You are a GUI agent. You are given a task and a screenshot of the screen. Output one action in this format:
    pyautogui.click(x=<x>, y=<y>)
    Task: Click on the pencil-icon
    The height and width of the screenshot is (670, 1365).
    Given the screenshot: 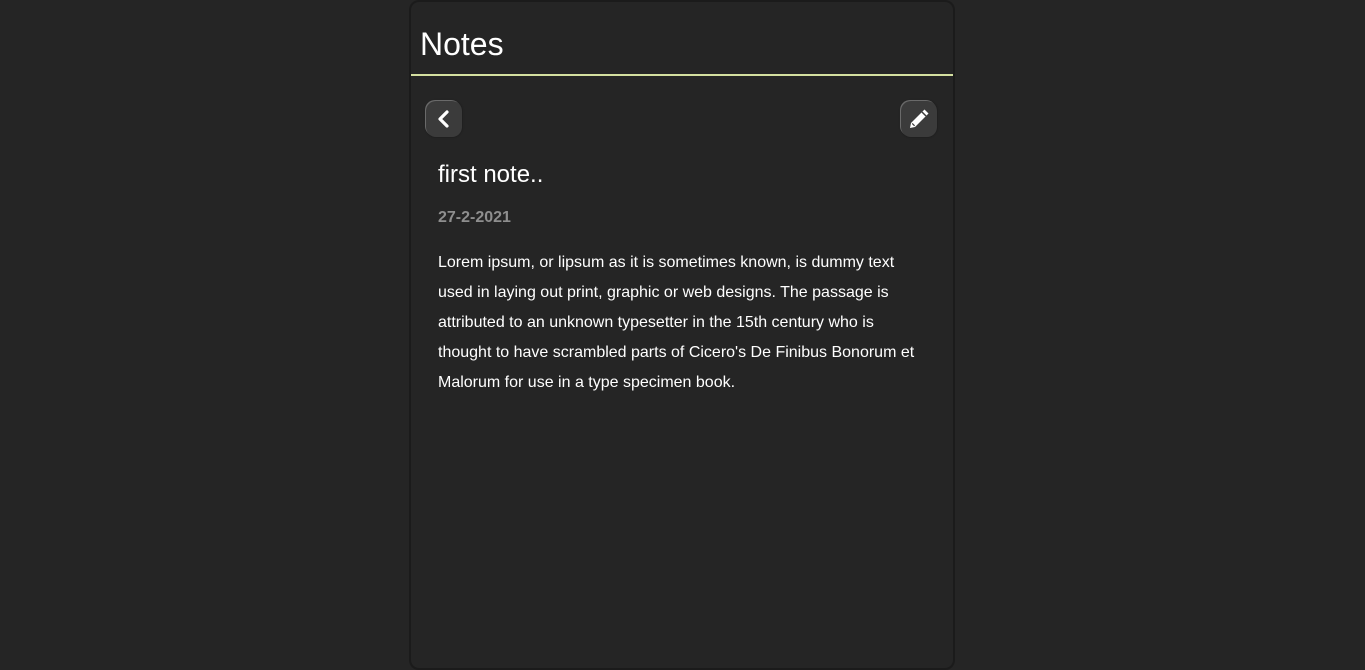 What is the action you would take?
    pyautogui.click(x=919, y=119)
    